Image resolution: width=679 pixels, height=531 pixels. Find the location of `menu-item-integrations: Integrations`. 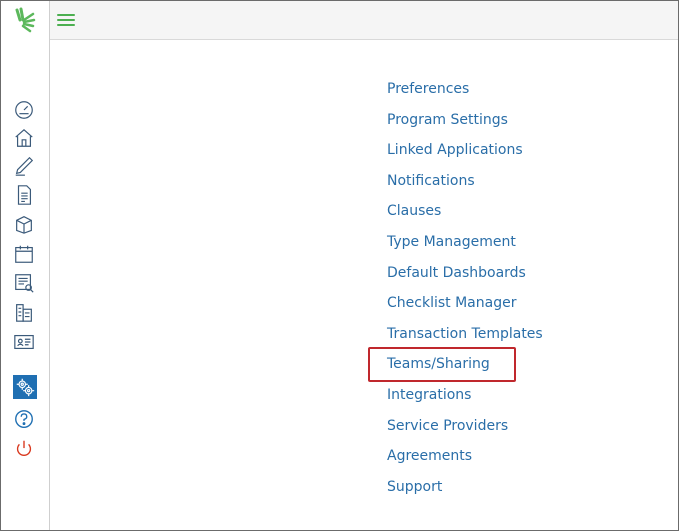

menu-item-integrations: Integrations is located at coordinates (465, 400).